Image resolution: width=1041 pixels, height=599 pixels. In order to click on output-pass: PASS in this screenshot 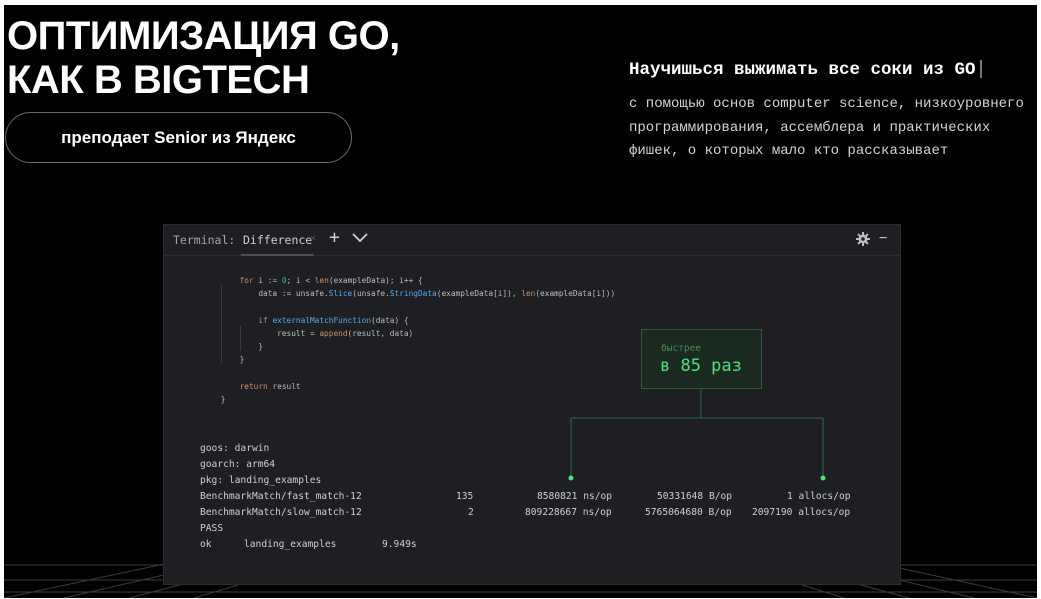, I will do `click(212, 528)`.